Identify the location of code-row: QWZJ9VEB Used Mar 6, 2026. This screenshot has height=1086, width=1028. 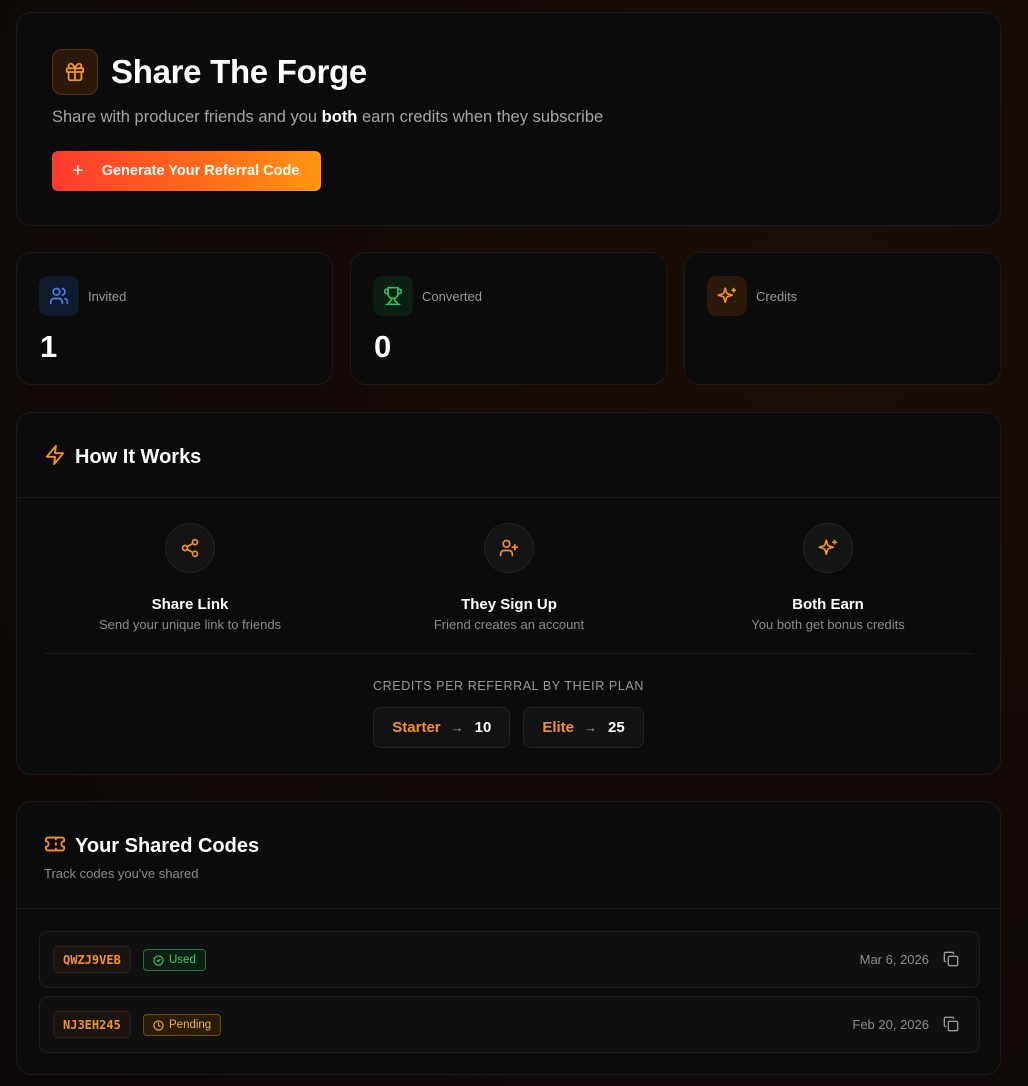
(509, 959).